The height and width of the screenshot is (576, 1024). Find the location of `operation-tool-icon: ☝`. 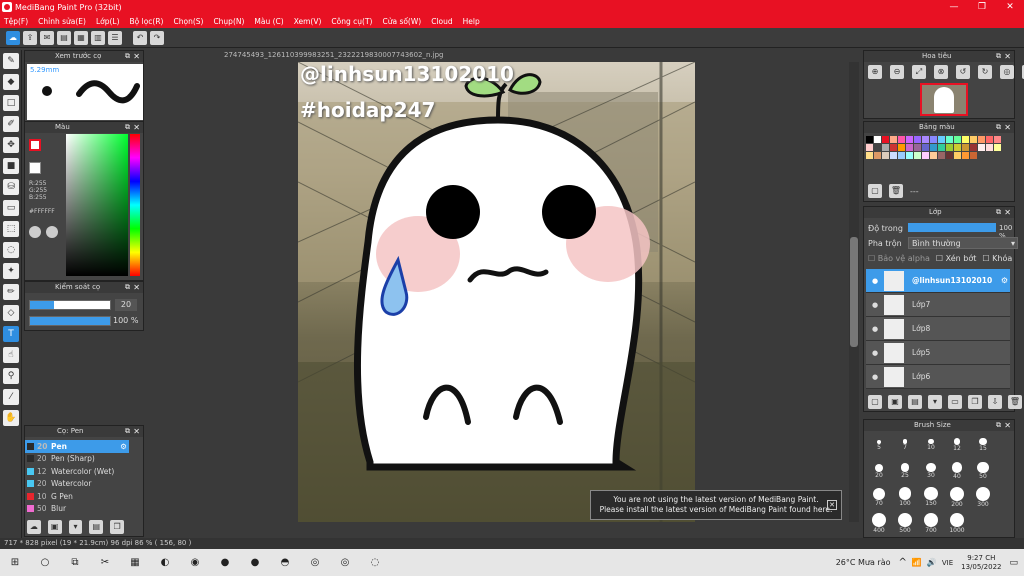

operation-tool-icon: ☝ is located at coordinates (11, 355).